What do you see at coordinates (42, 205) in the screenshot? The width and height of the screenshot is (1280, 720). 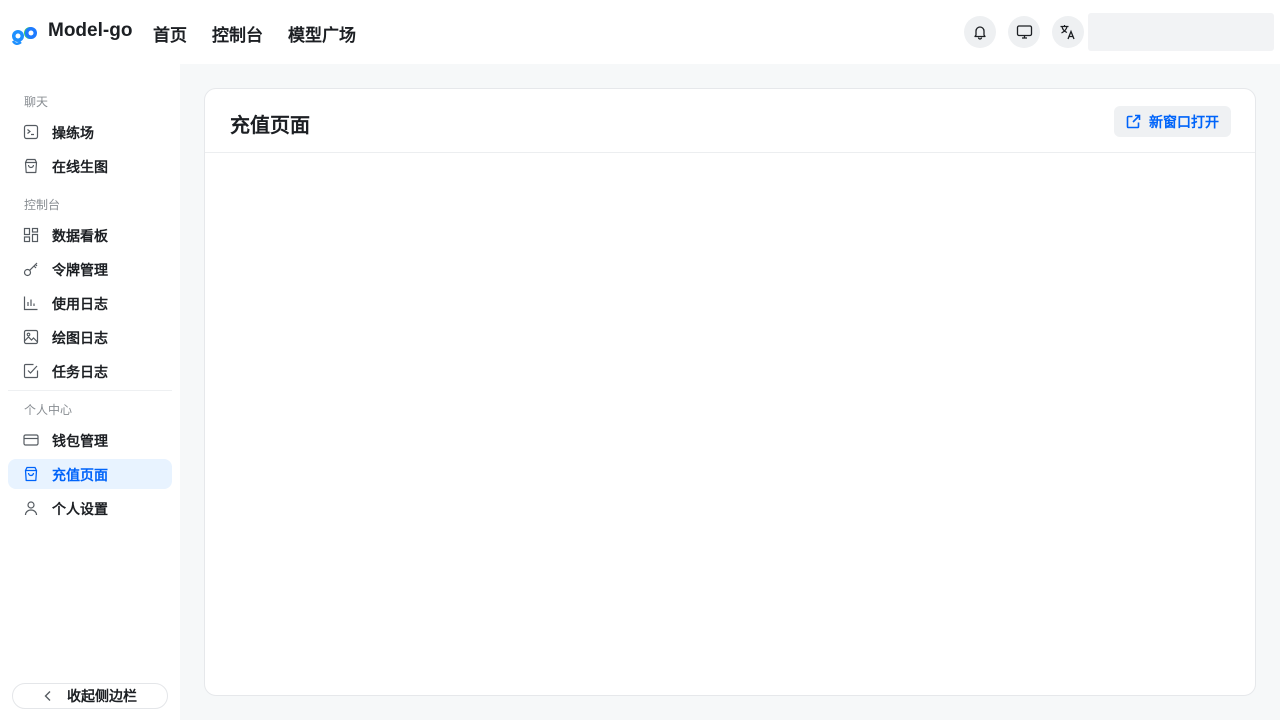 I see `group-title-console: 控制台` at bounding box center [42, 205].